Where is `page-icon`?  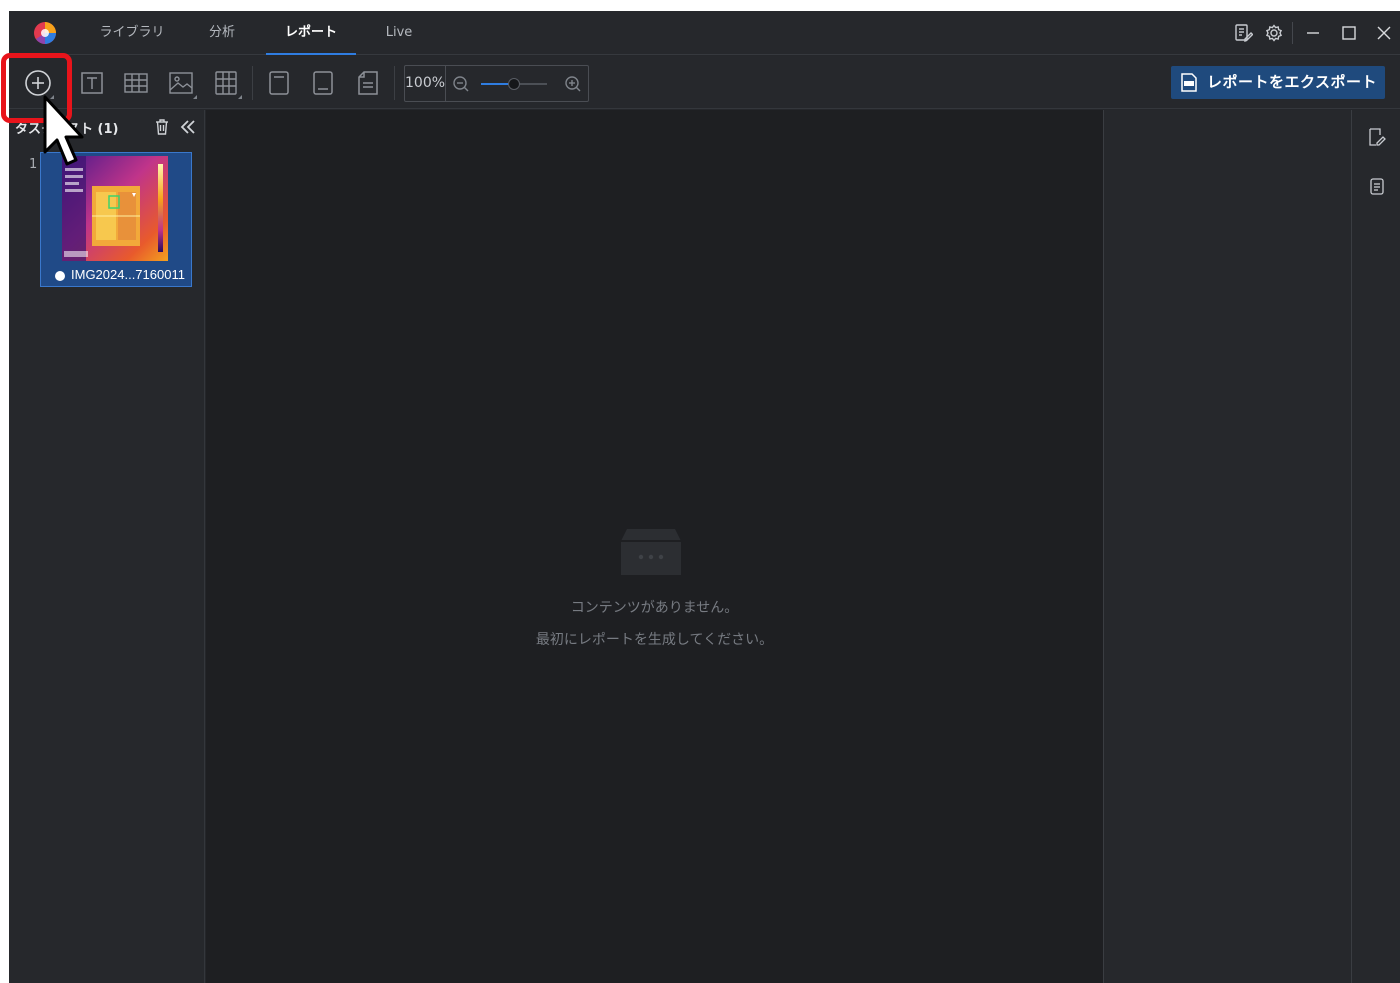 page-icon is located at coordinates (368, 83).